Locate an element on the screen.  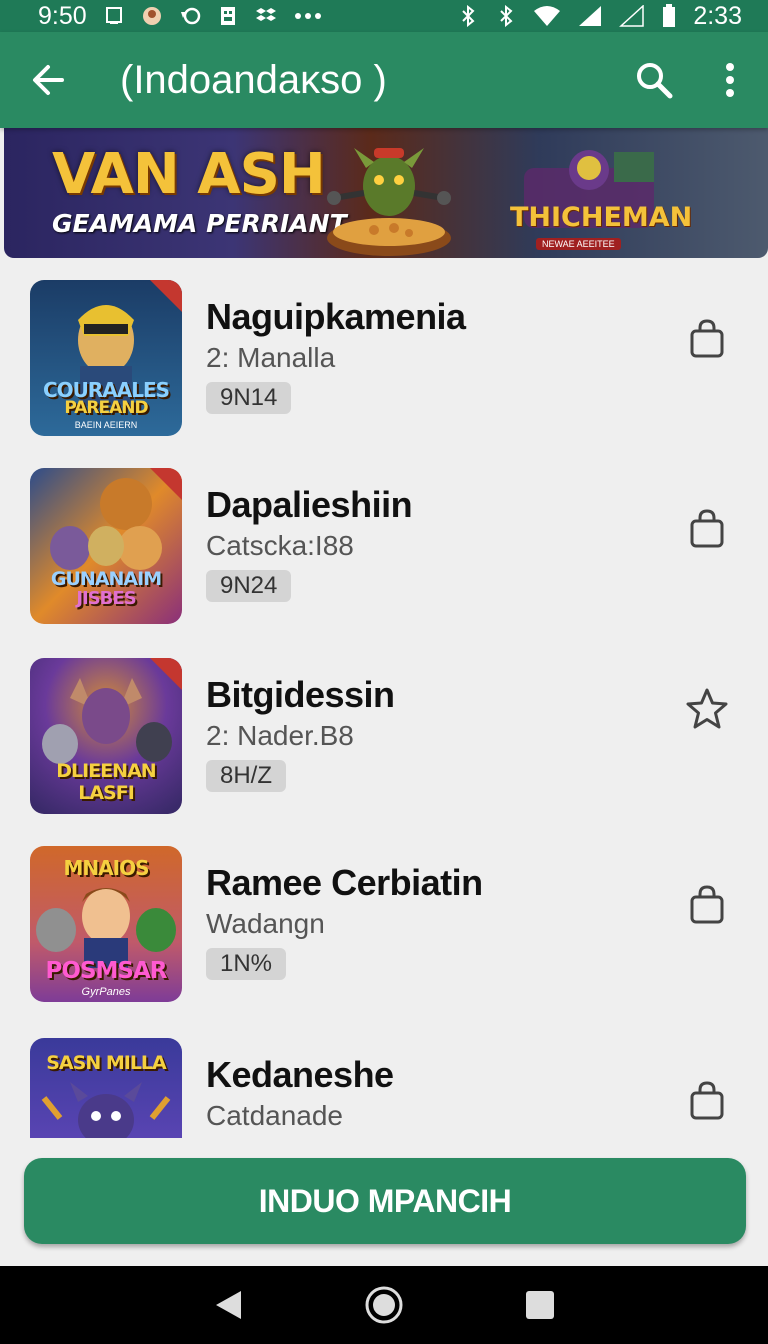
thumb-title: SASN MILLA is located at coordinates (106, 1063).